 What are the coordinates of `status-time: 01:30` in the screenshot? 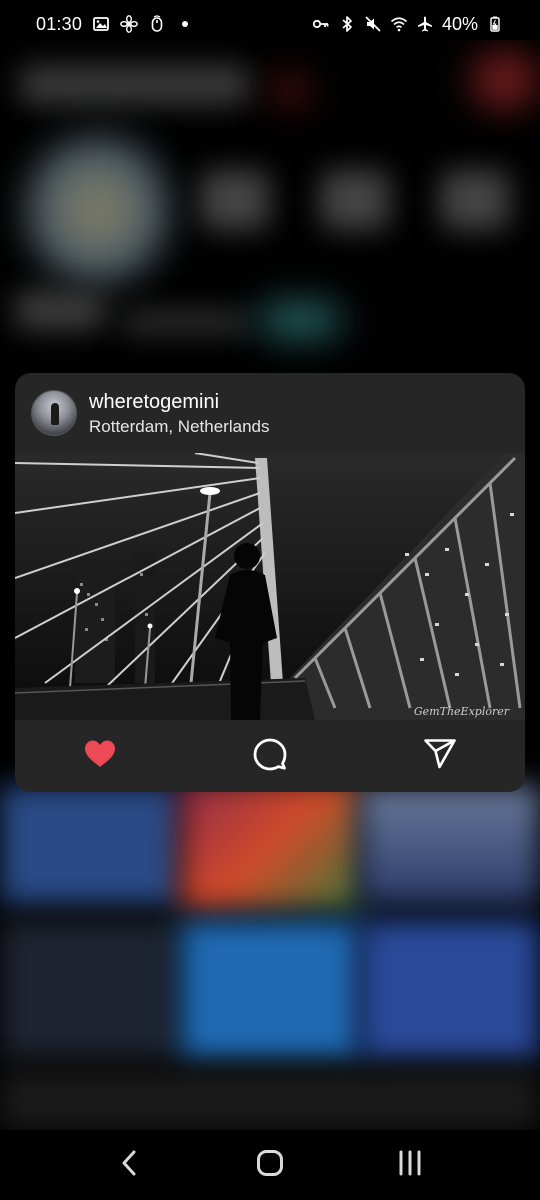 It's located at (59, 23).